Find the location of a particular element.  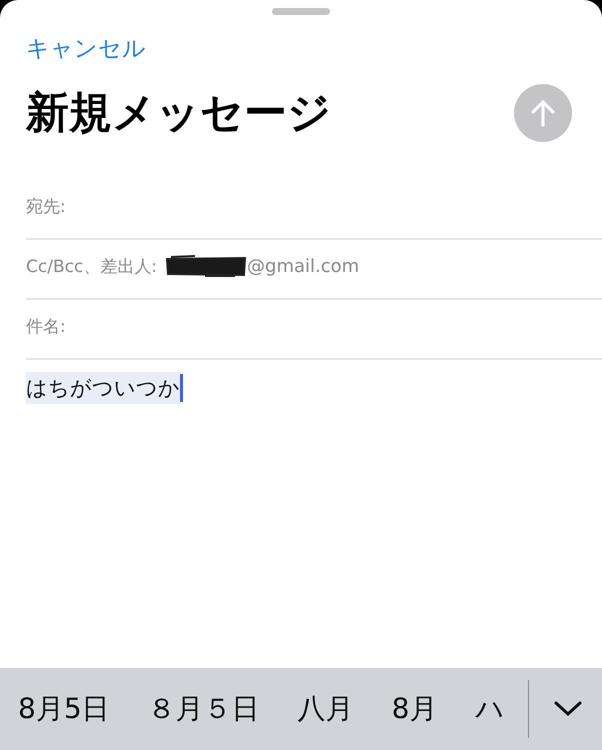

drag-handle is located at coordinates (301, 11).